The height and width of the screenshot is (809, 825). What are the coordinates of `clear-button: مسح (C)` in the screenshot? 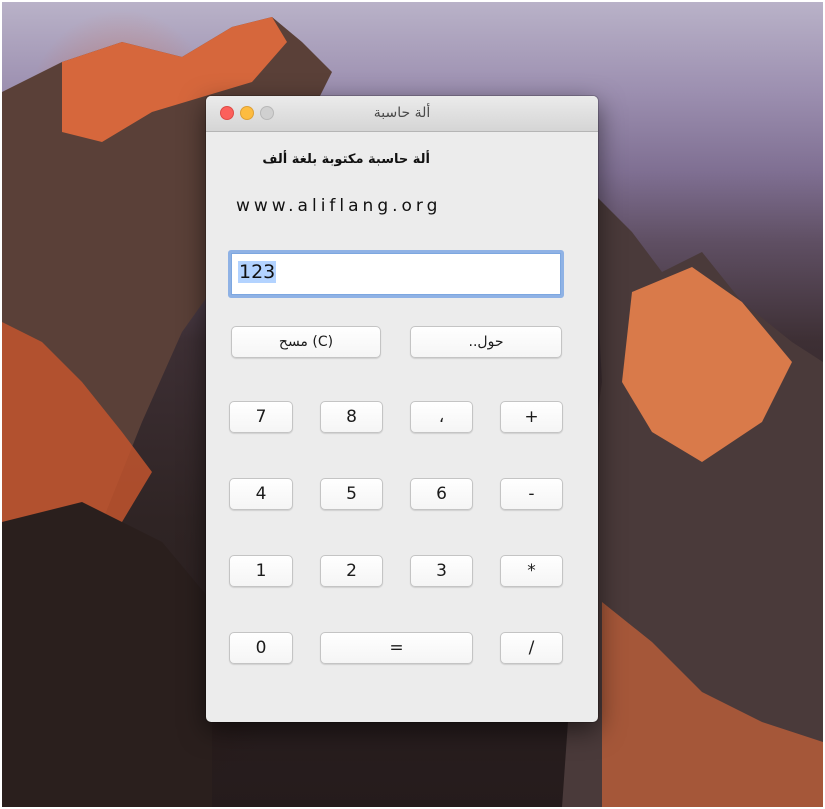 It's located at (306, 342).